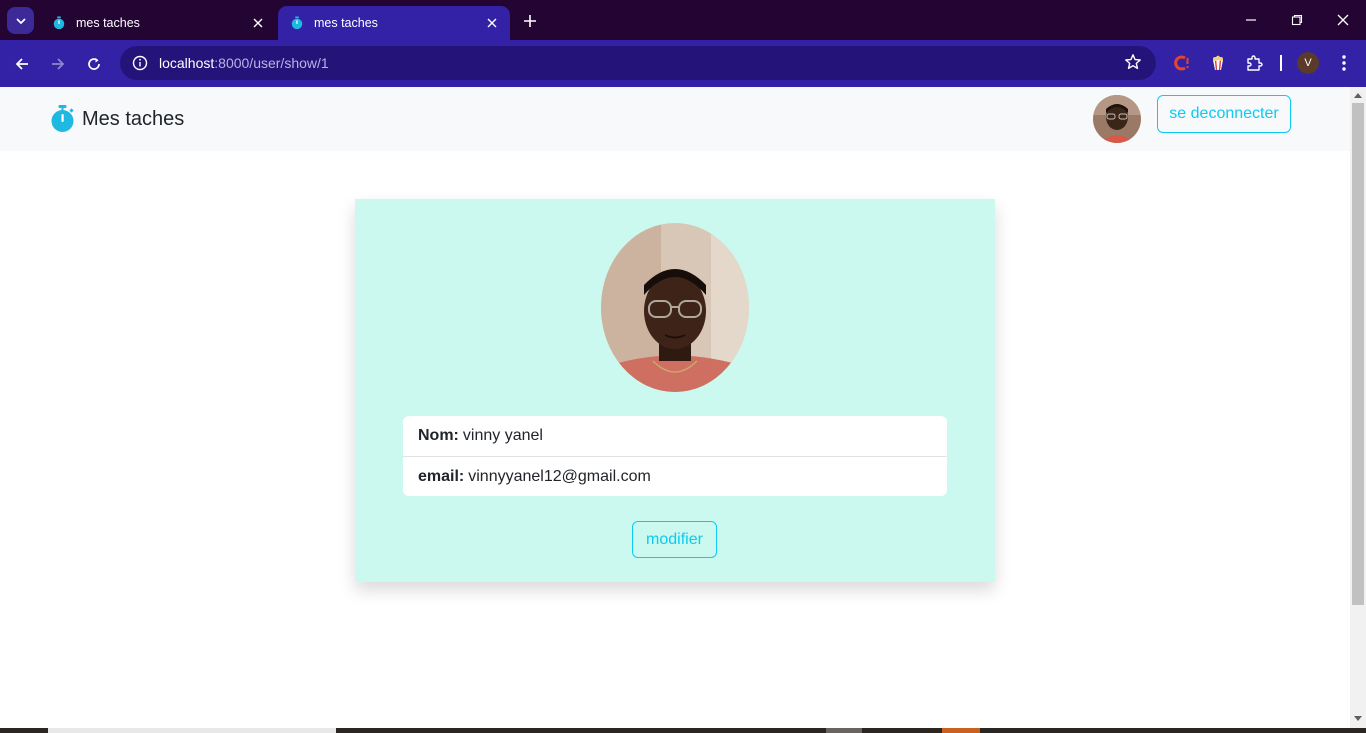 This screenshot has width=1366, height=733. I want to click on arrow-left-icon, so click(21, 64).